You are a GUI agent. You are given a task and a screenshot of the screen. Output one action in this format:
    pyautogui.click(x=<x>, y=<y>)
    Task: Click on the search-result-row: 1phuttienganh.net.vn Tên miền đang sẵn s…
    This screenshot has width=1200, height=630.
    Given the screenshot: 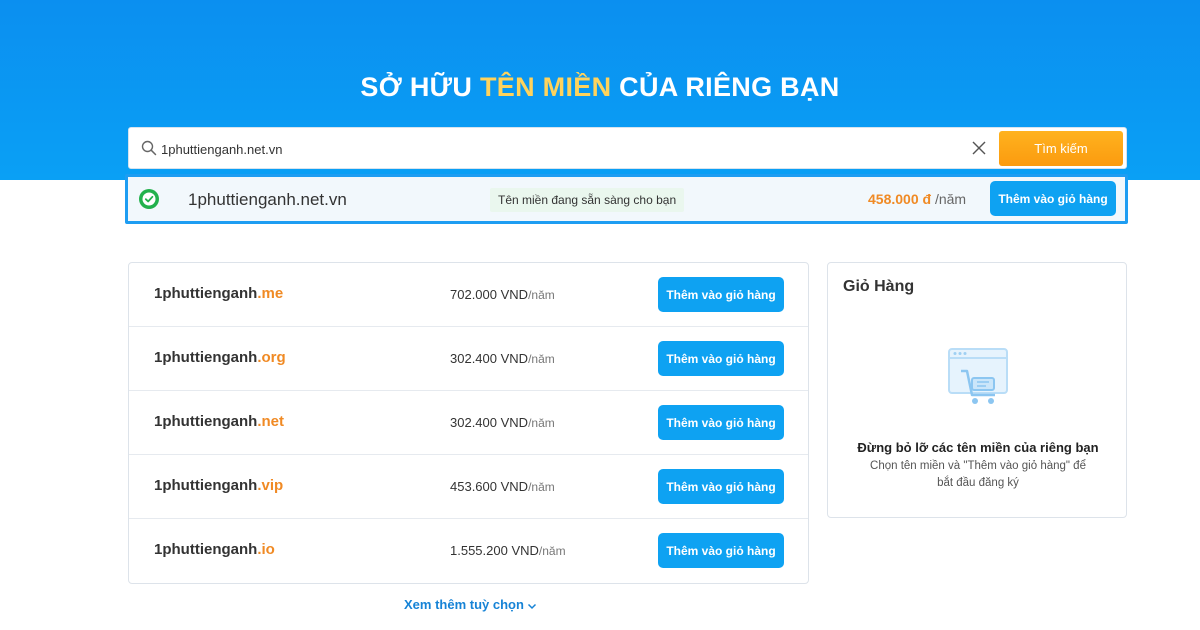 What is the action you would take?
    pyautogui.click(x=626, y=199)
    